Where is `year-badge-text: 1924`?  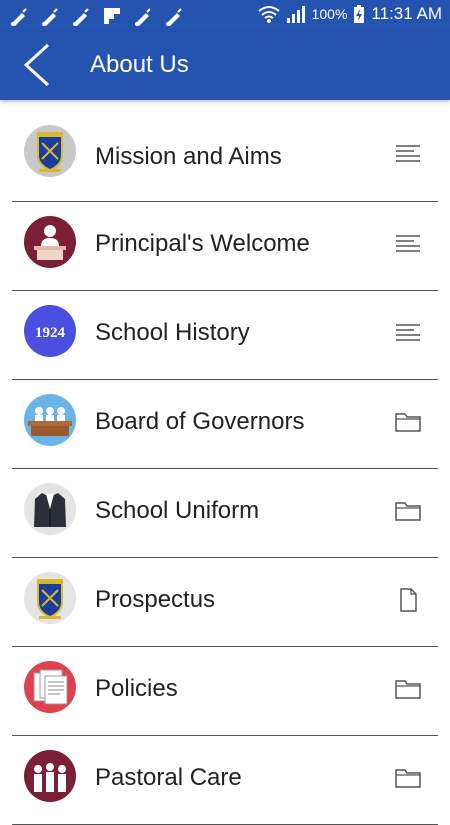 year-badge-text: 1924 is located at coordinates (50, 333).